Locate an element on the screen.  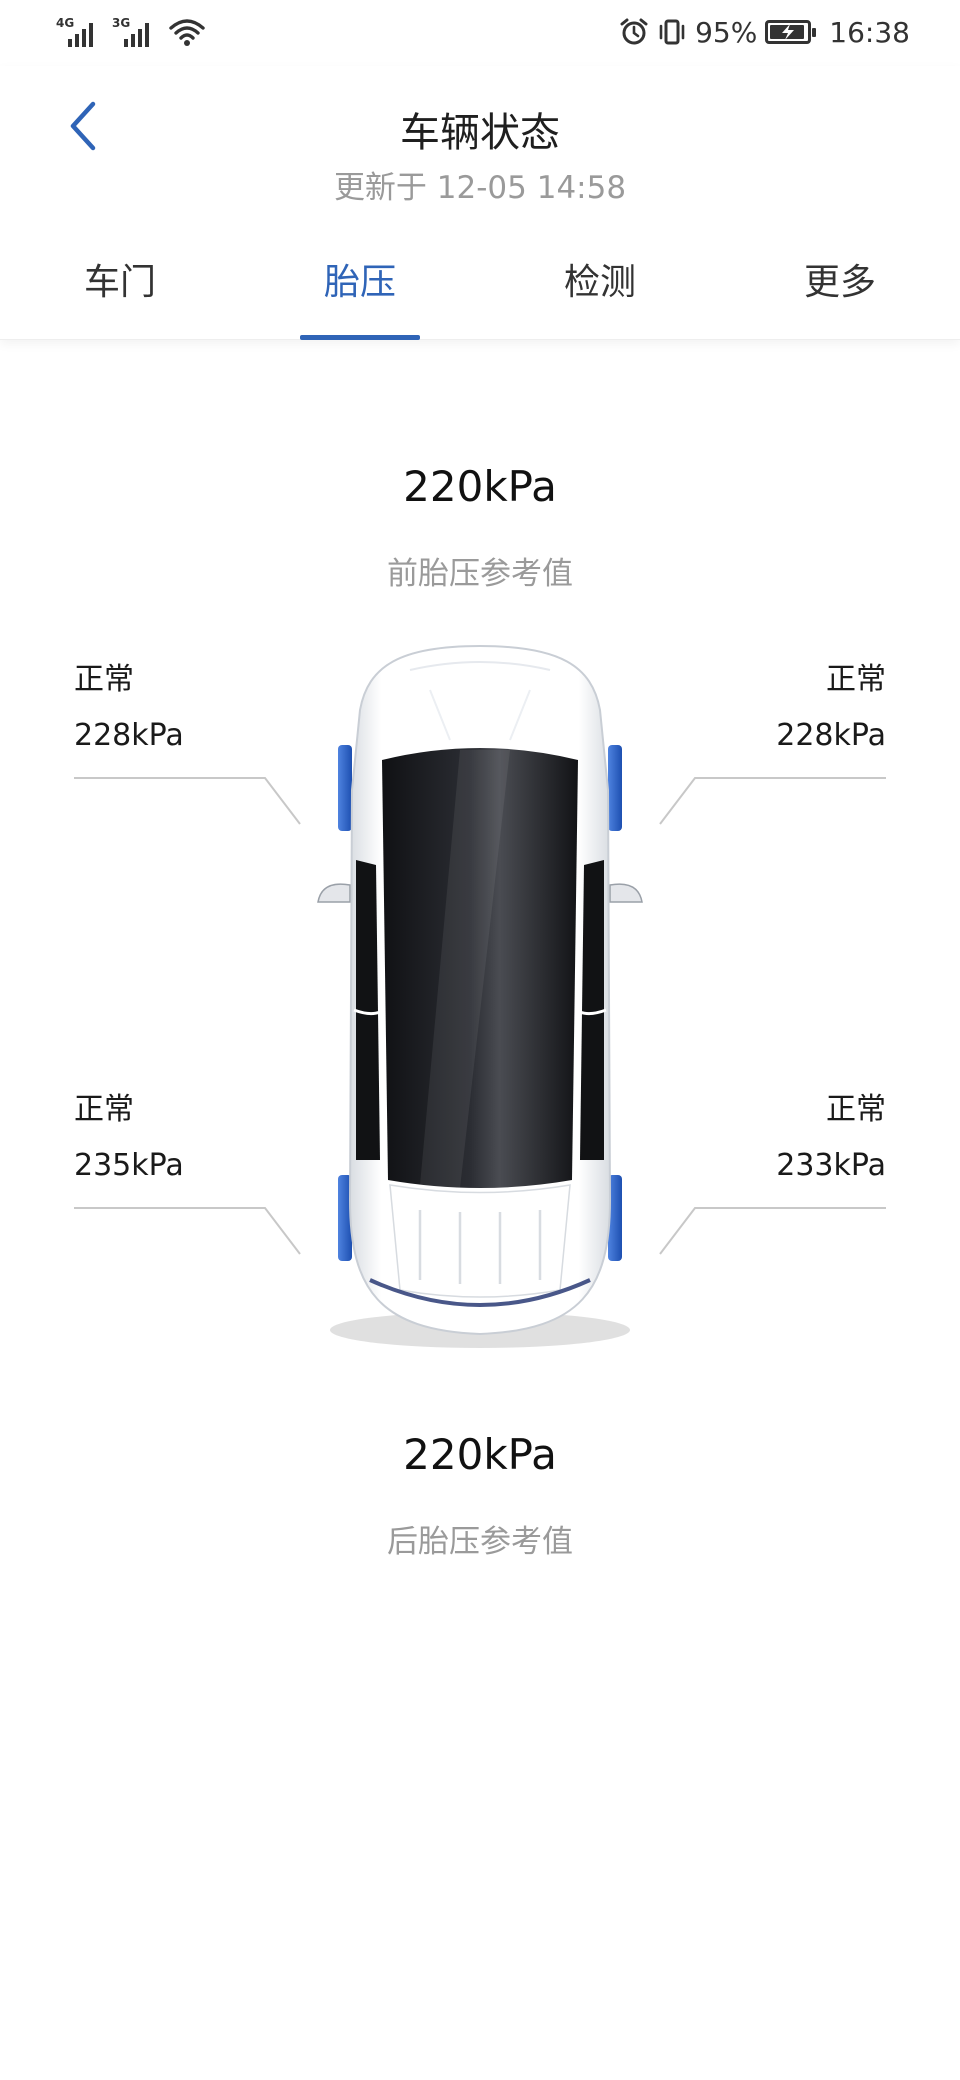
rear-reference-value: 220kPa is located at coordinates (480, 1454).